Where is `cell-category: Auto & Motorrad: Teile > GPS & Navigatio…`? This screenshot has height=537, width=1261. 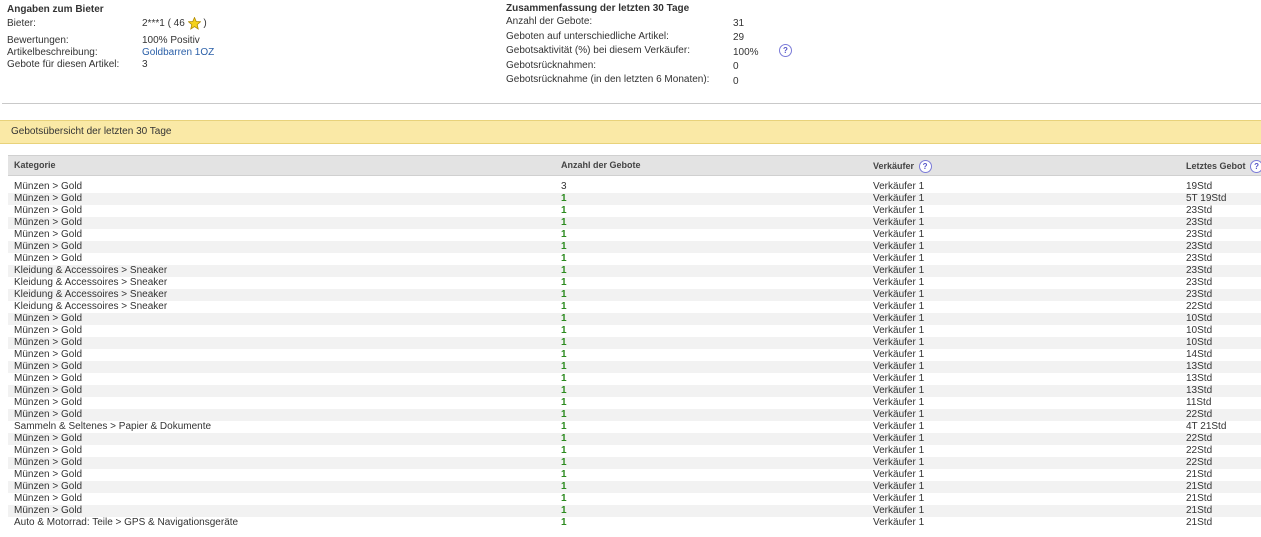 cell-category: Auto & Motorrad: Teile > GPS & Navigatio… is located at coordinates (126, 522).